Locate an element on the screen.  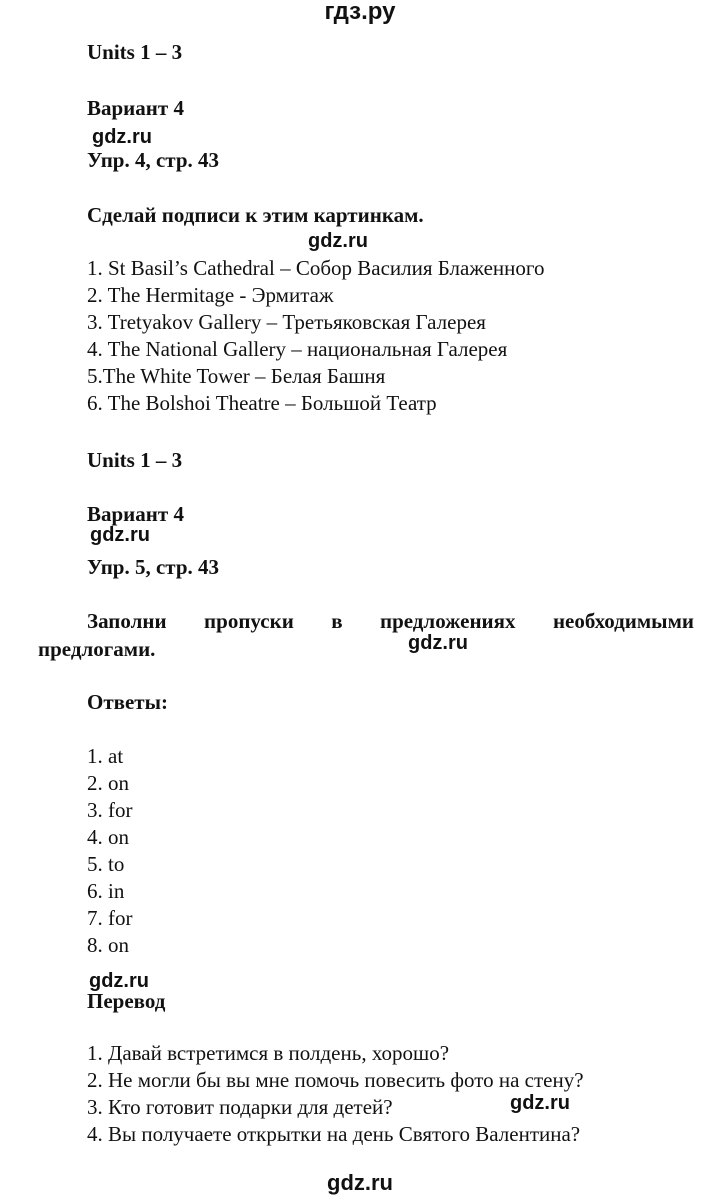
exercise-heading: Упр. 4, стр. 43 is located at coordinates (153, 160).